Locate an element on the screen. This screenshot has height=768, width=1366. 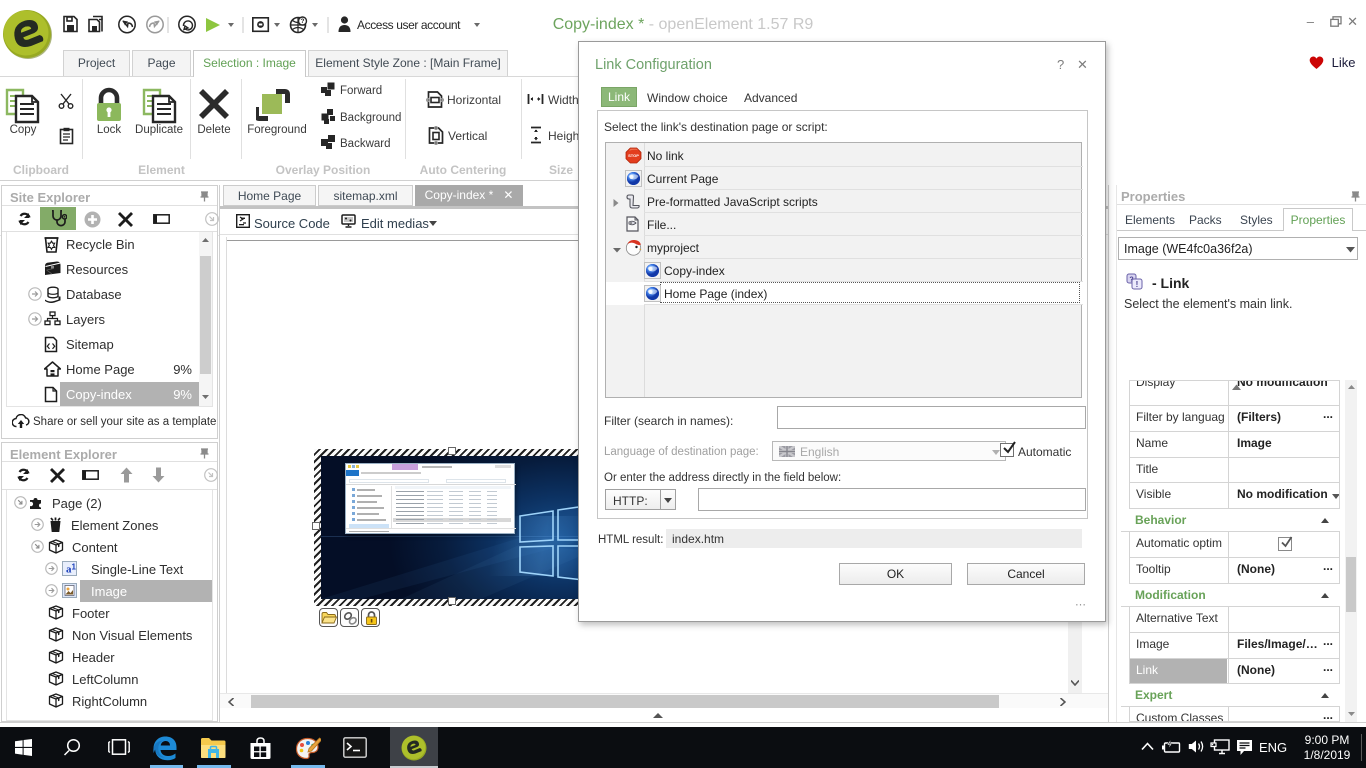
svg-text: STOP is located at coordinates (633, 155).